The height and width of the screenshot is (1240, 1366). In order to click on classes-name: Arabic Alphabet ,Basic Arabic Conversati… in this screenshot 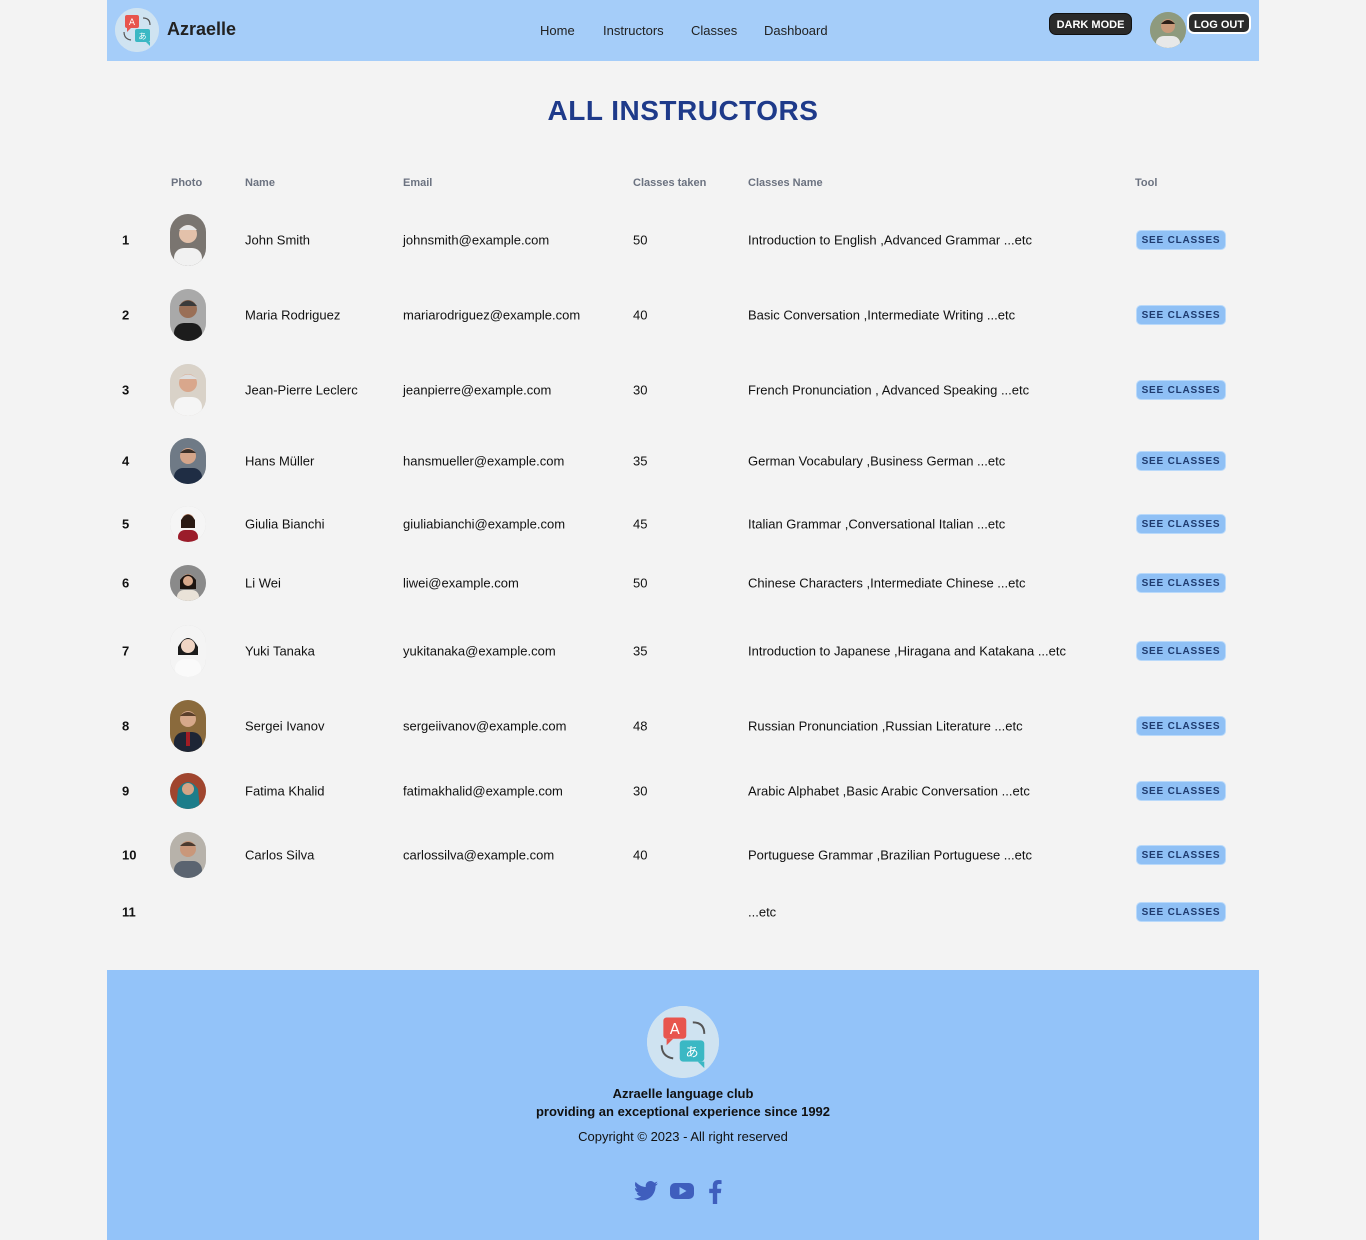, I will do `click(889, 791)`.